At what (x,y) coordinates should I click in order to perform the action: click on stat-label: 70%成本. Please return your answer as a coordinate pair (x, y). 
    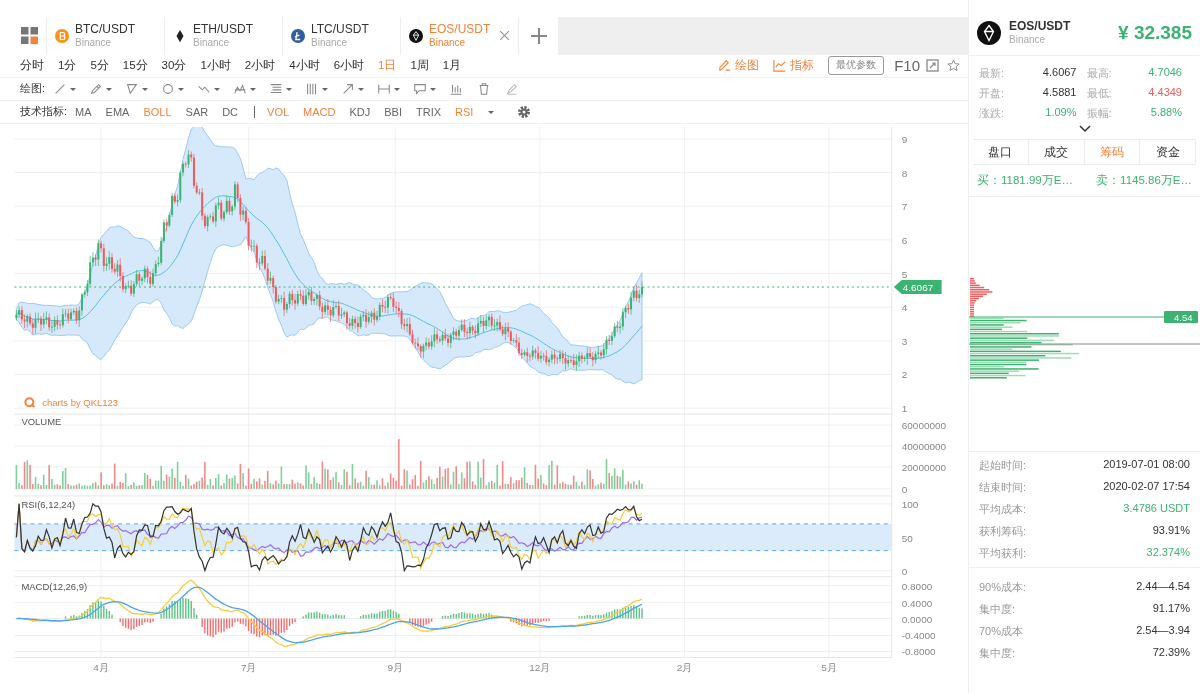
    Looking at the image, I should click on (1002, 631).